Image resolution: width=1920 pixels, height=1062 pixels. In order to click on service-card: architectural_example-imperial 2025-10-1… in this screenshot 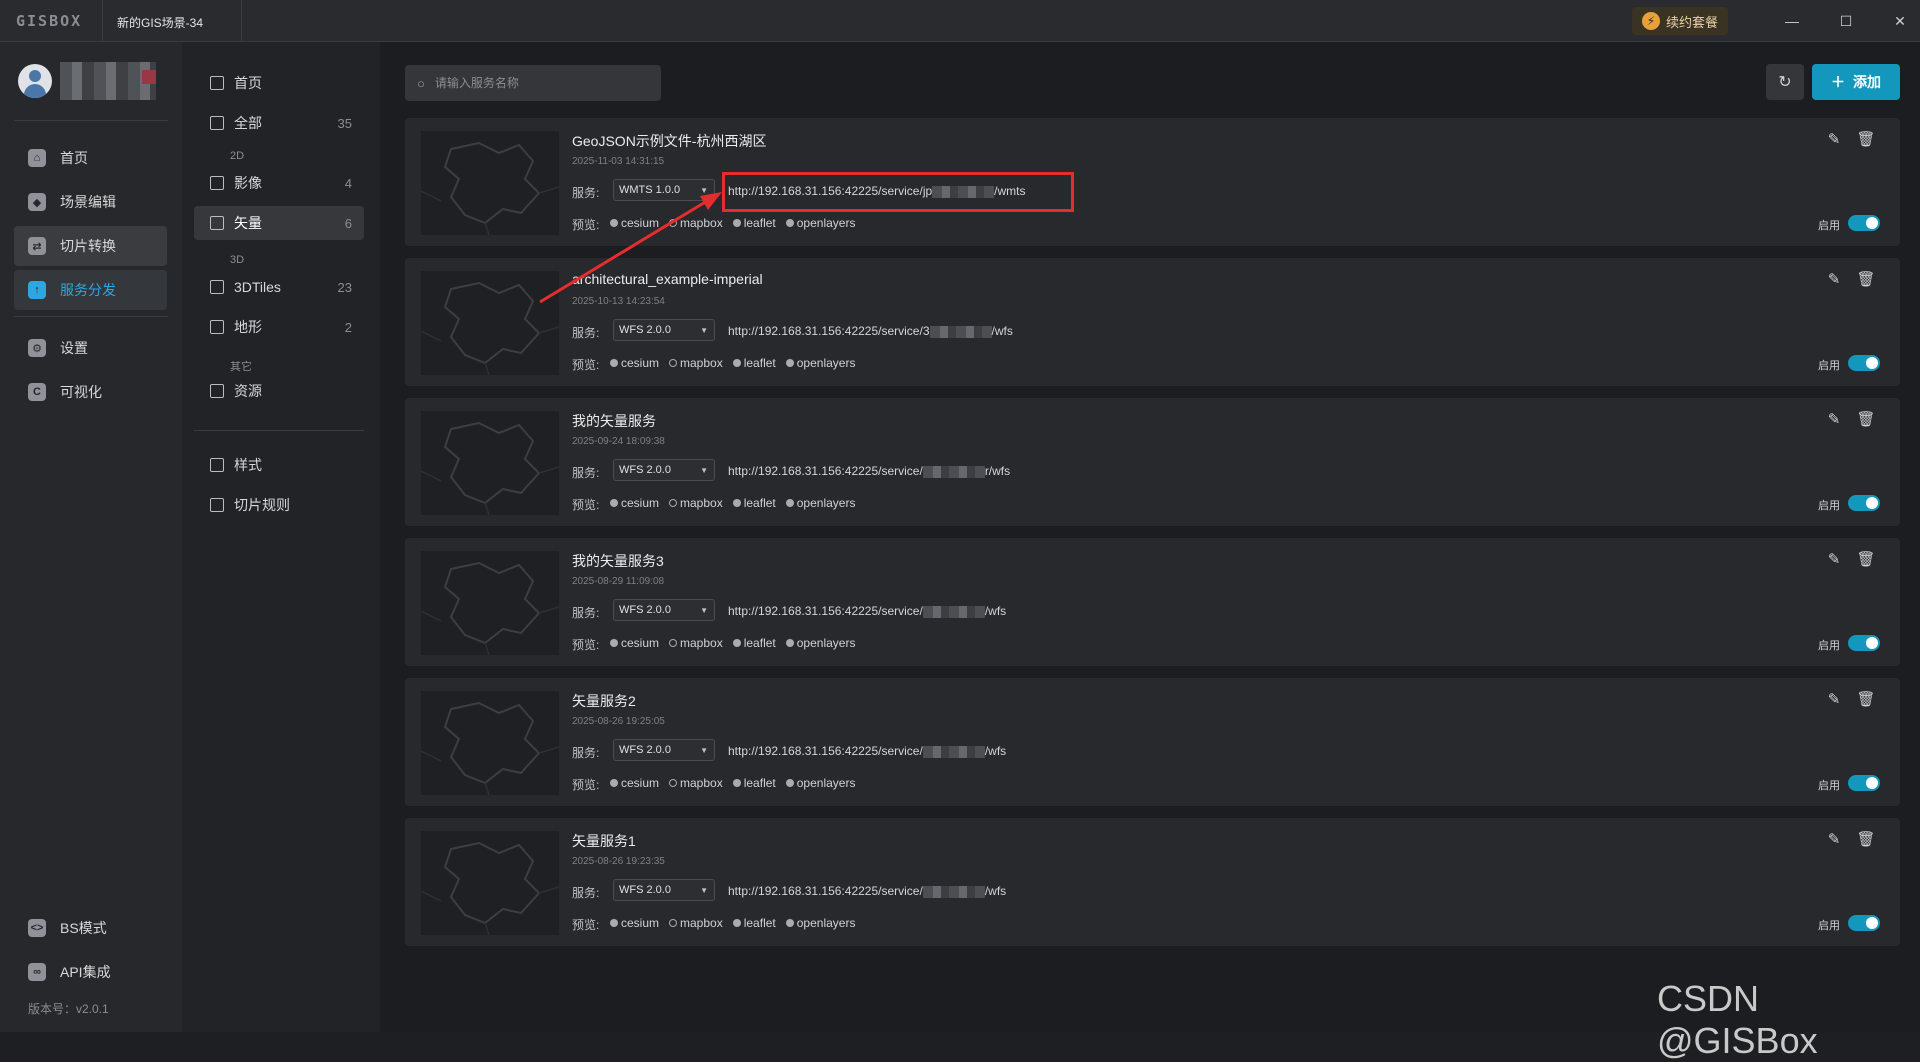, I will do `click(1152, 322)`.